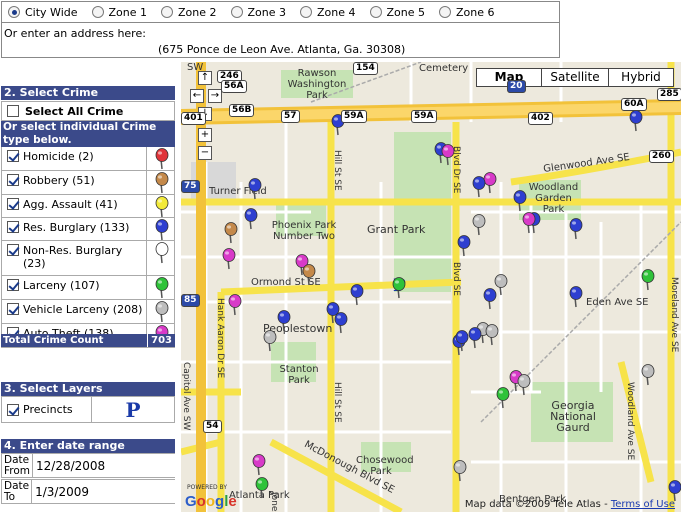  I want to click on zone-option-5: Zone 5, so click(397, 12).